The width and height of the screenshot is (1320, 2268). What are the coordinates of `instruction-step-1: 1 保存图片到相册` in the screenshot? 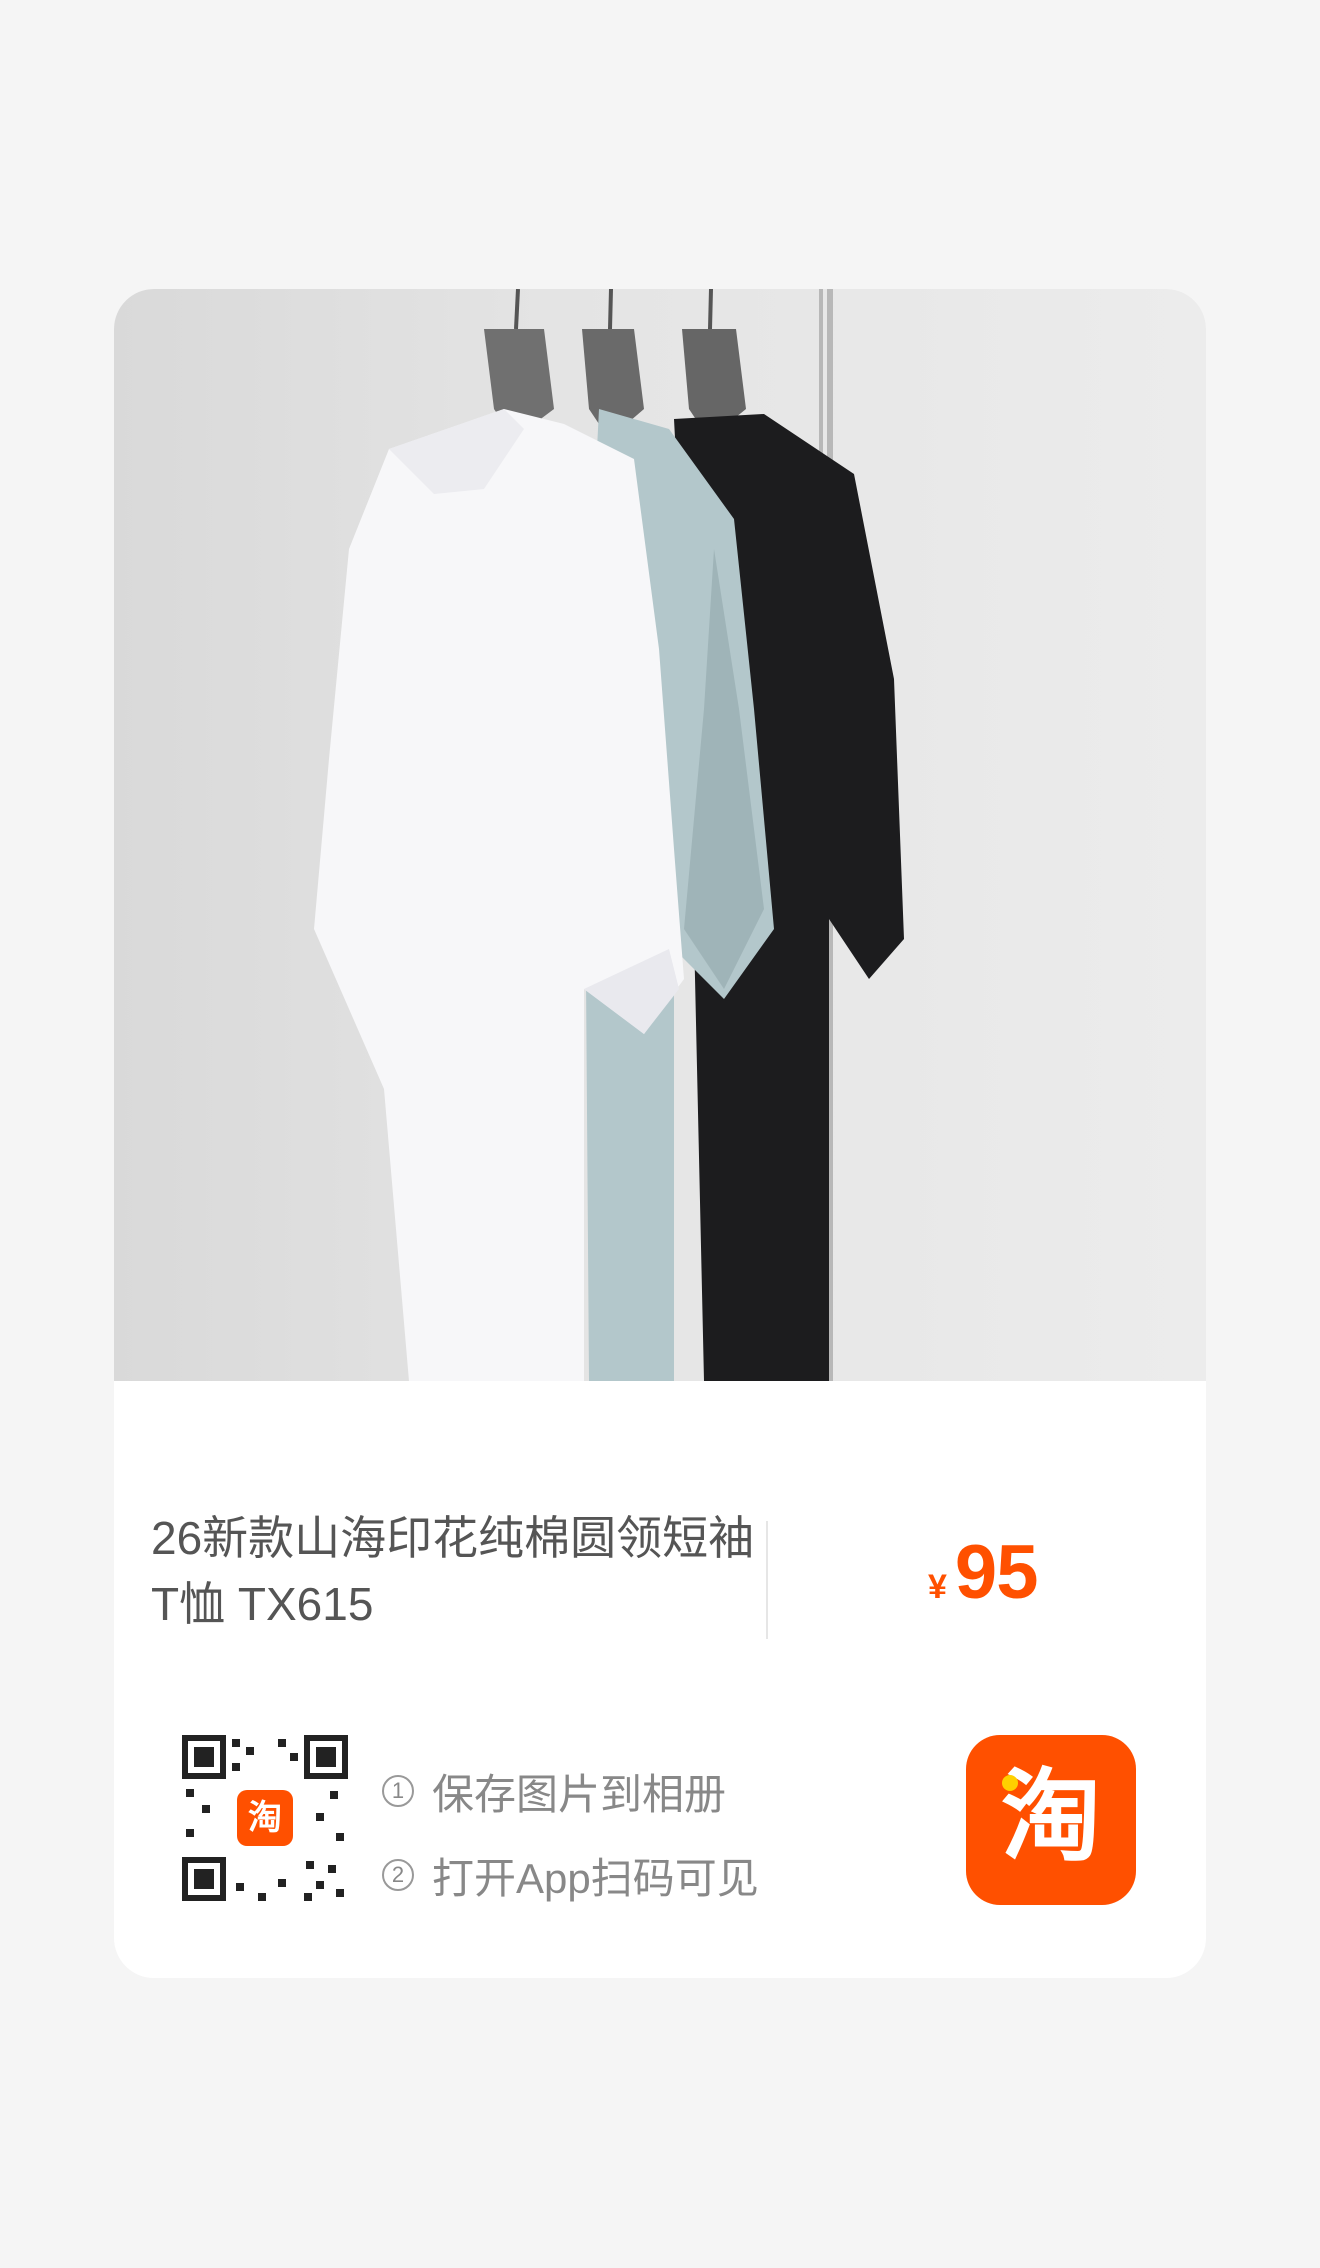 It's located at (570, 1791).